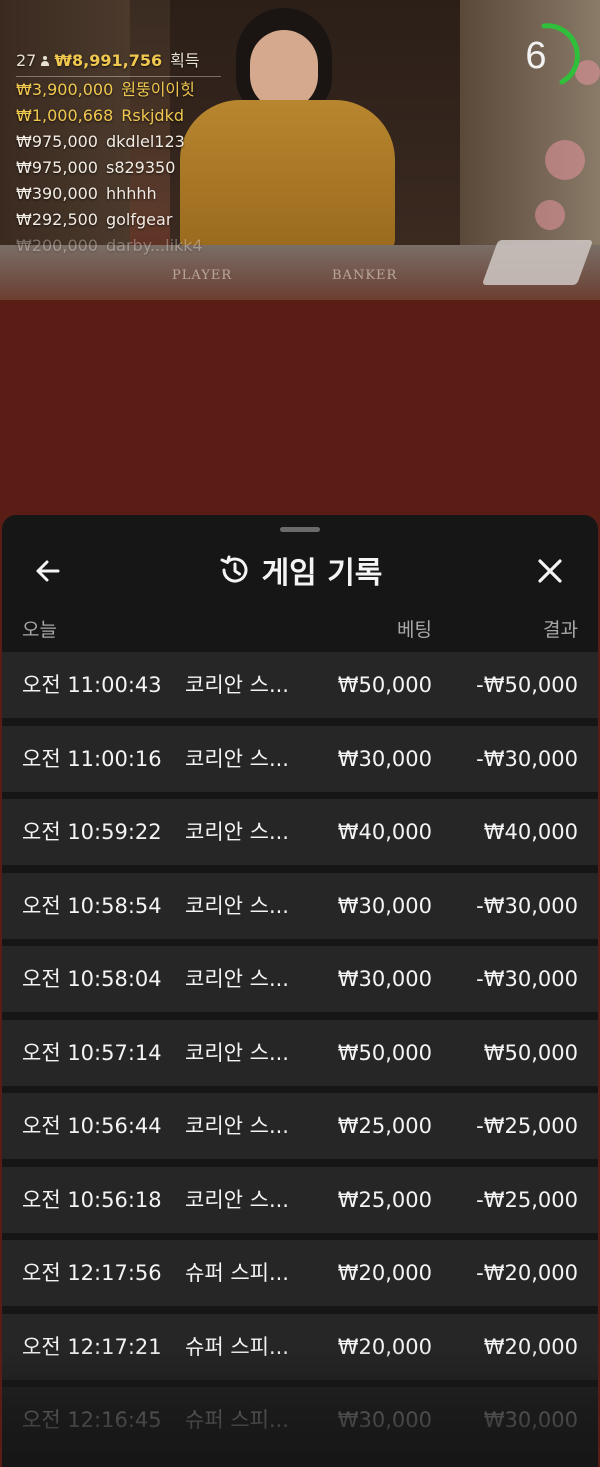 This screenshot has width=600, height=1467. I want to click on winner-row: ₩975,000 s829350, so click(118, 168).